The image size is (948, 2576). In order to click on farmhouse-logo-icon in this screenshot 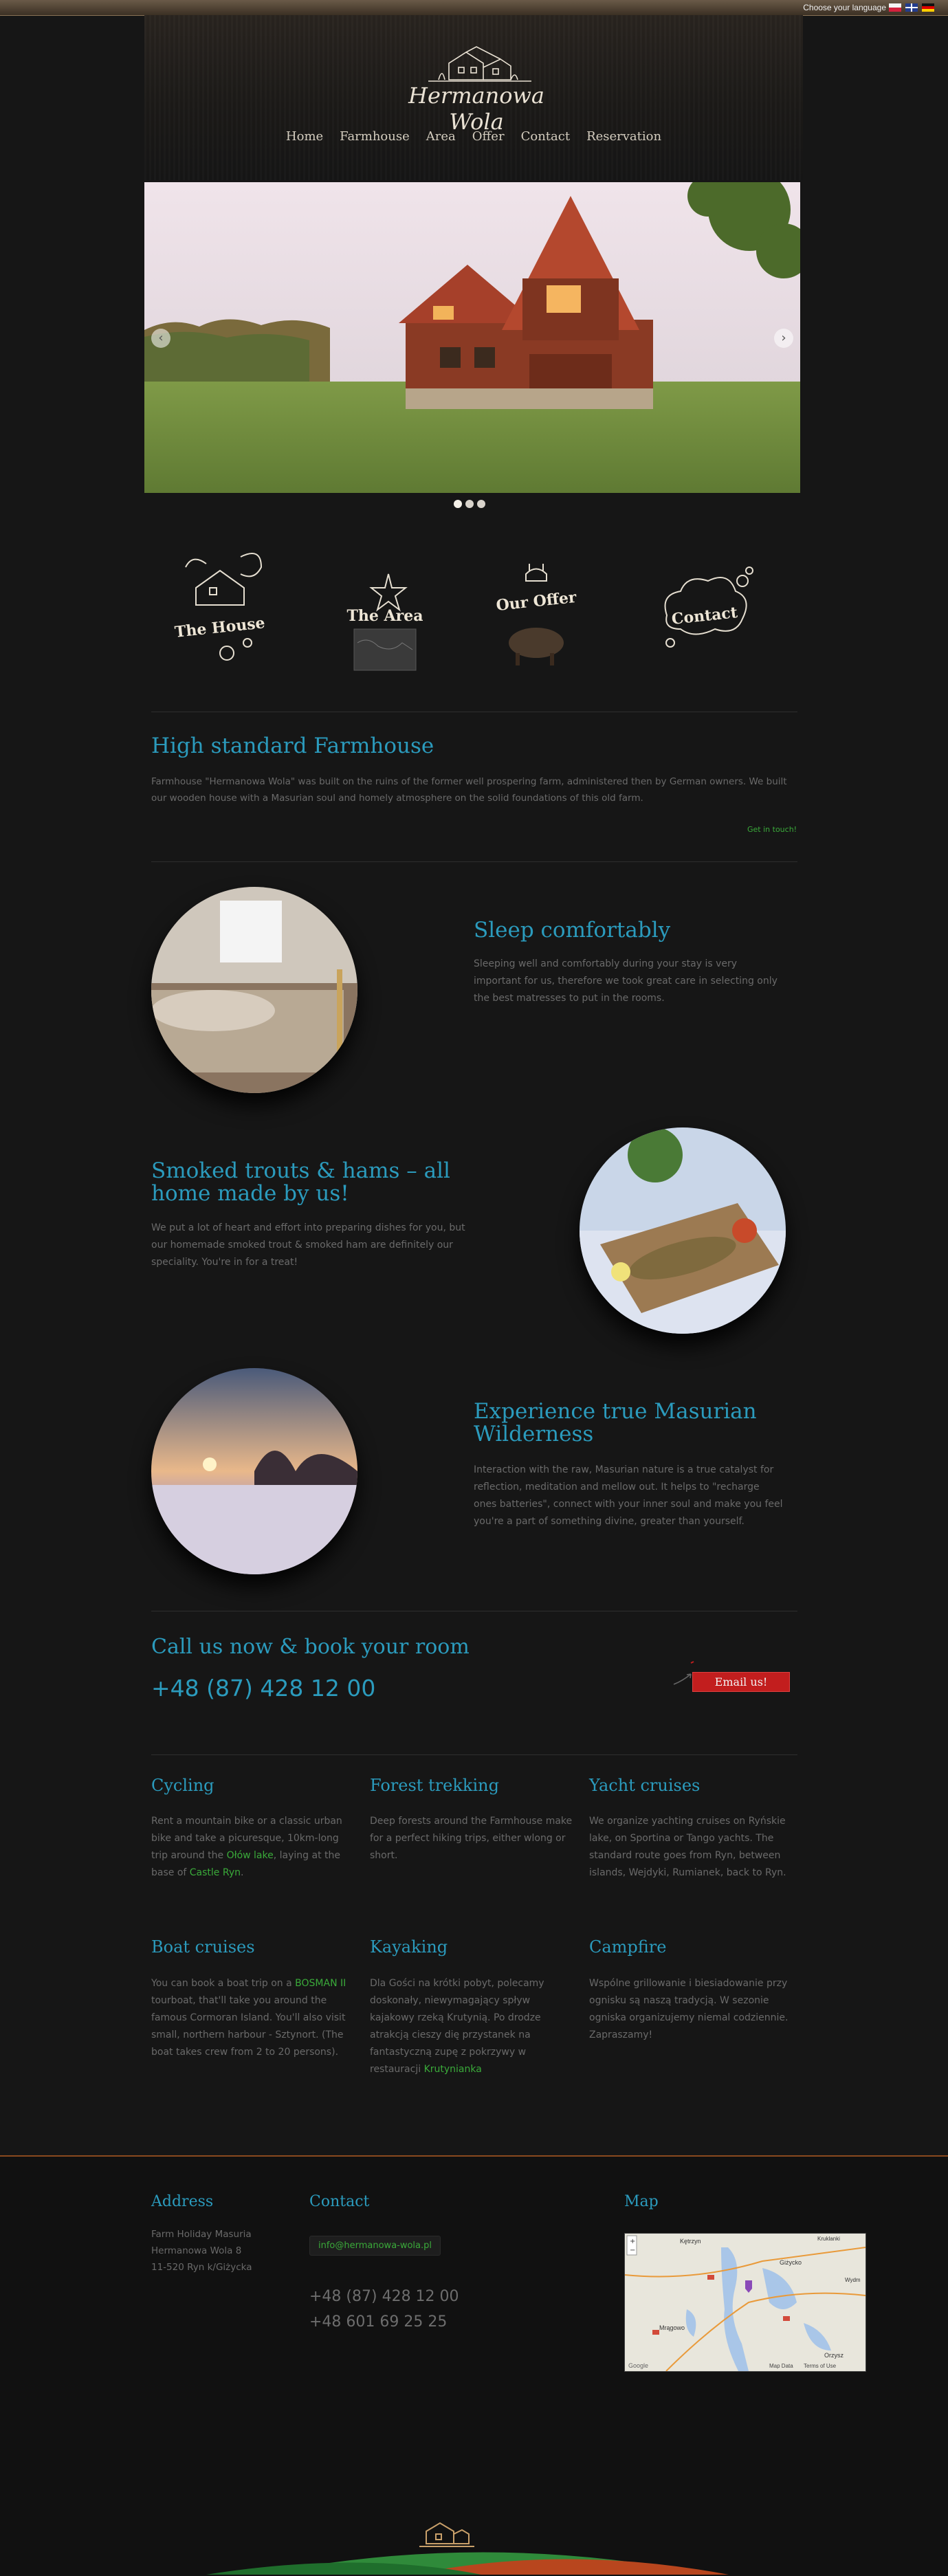, I will do `click(480, 64)`.